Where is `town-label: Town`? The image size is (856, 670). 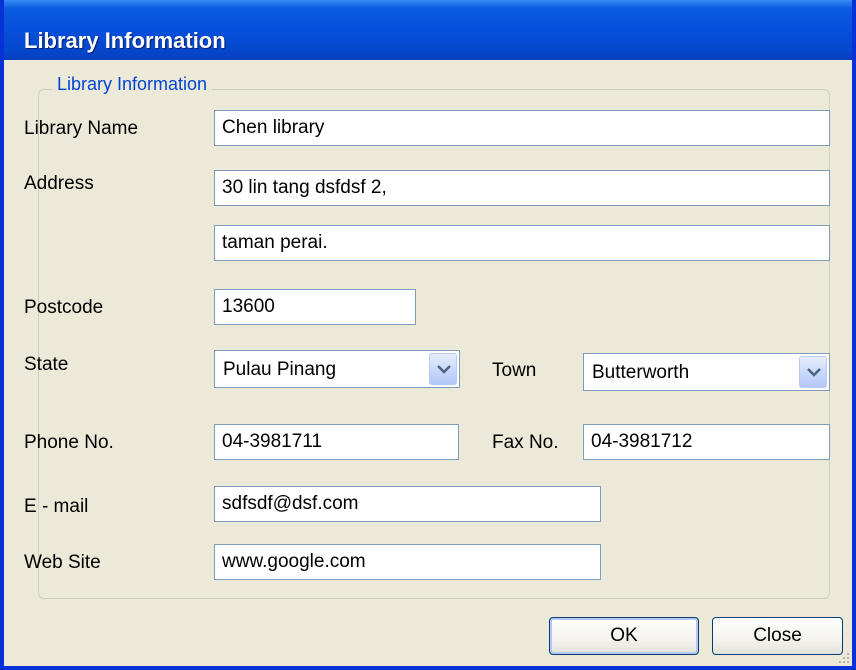 town-label: Town is located at coordinates (514, 370).